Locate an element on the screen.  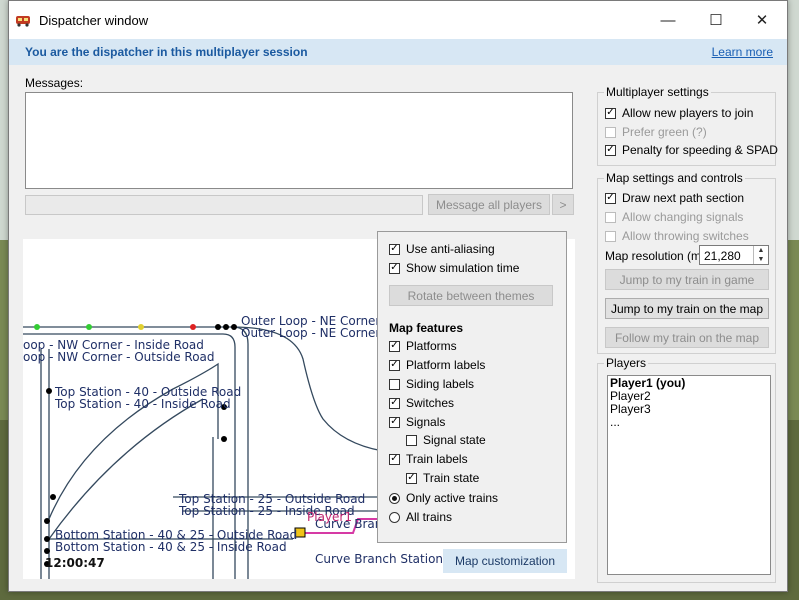
player-train-label: Player1 is located at coordinates (329, 517).